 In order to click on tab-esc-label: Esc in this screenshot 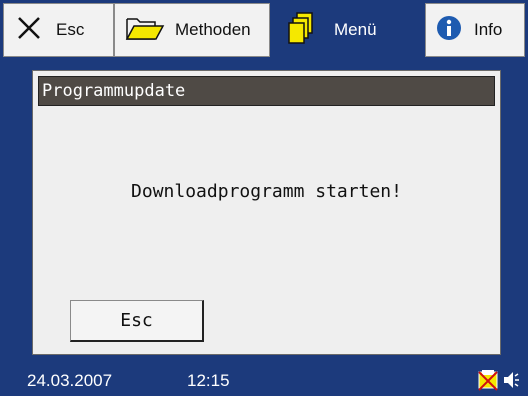, I will do `click(70, 29)`.